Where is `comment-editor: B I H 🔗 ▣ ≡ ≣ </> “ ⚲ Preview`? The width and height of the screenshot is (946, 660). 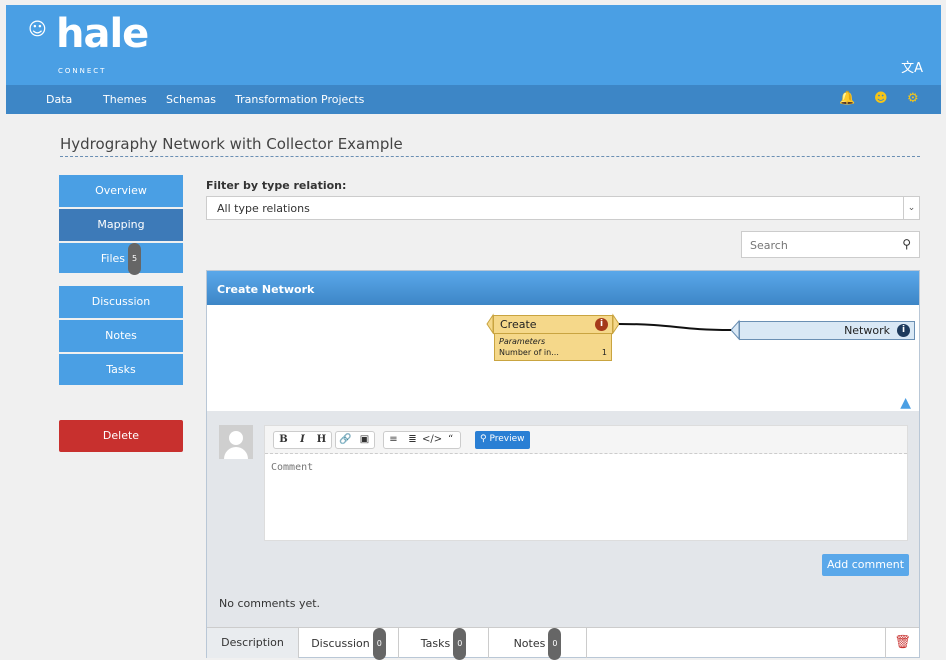 comment-editor: B I H 🔗 ▣ ≡ ≣ </> “ ⚲ Preview is located at coordinates (586, 483).